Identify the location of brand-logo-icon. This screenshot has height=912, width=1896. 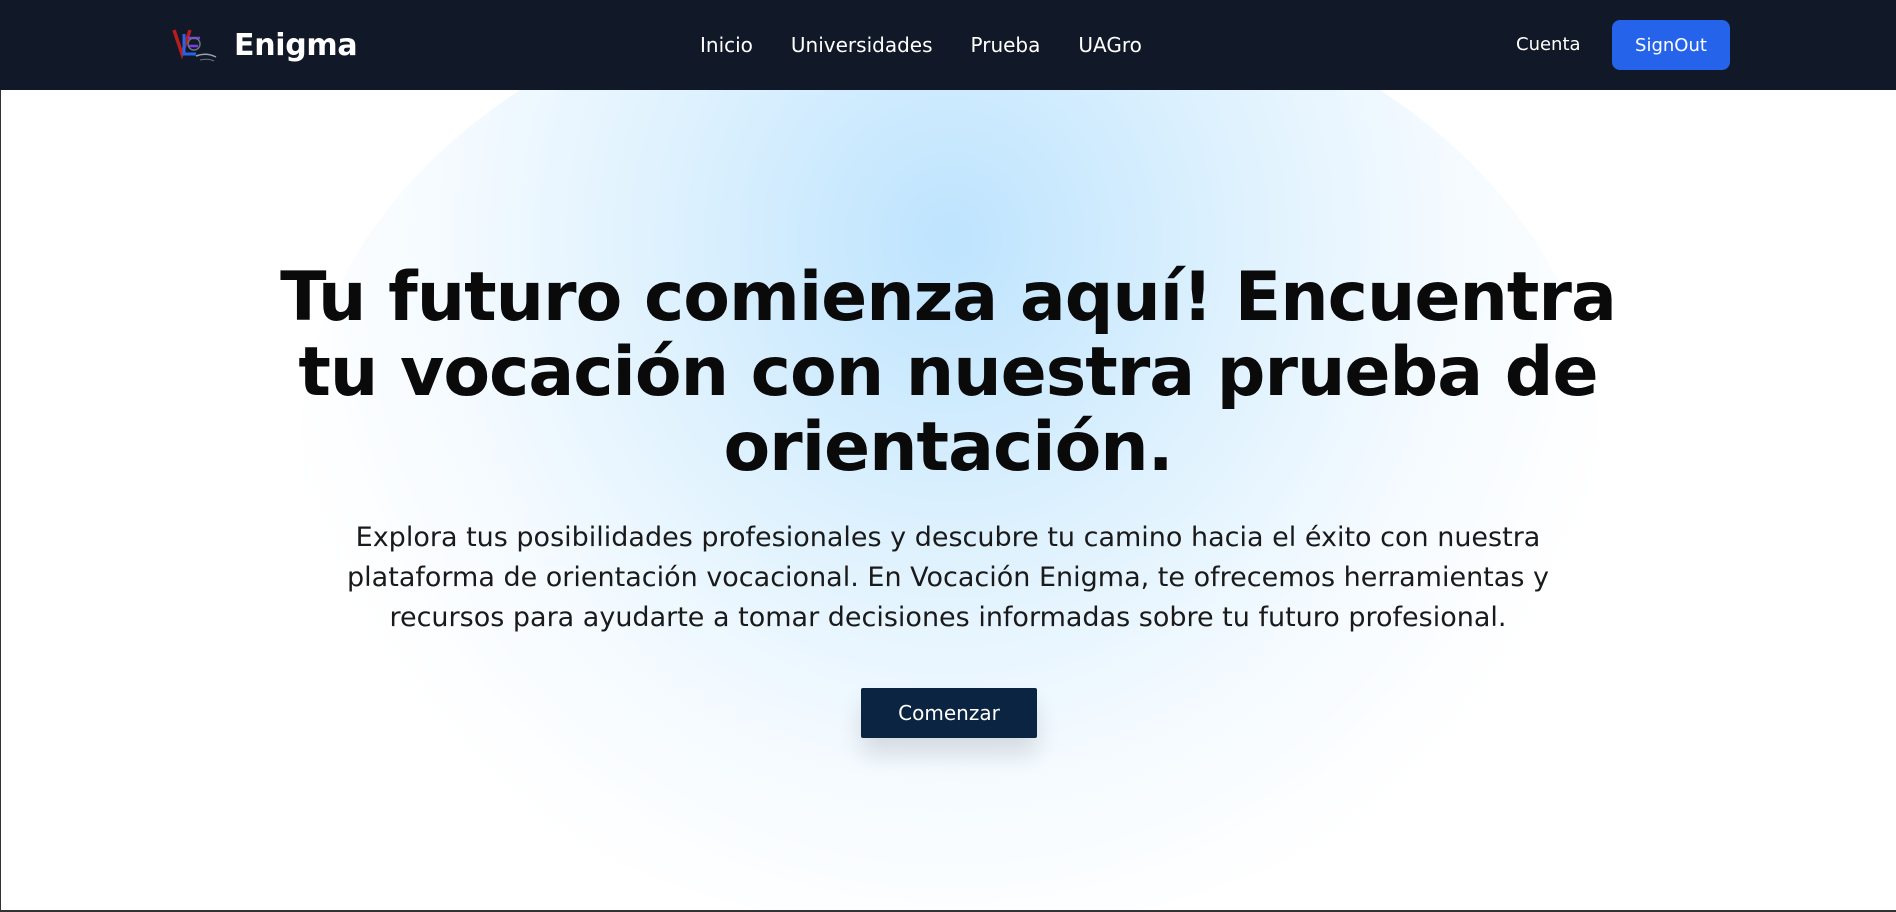
(195, 45).